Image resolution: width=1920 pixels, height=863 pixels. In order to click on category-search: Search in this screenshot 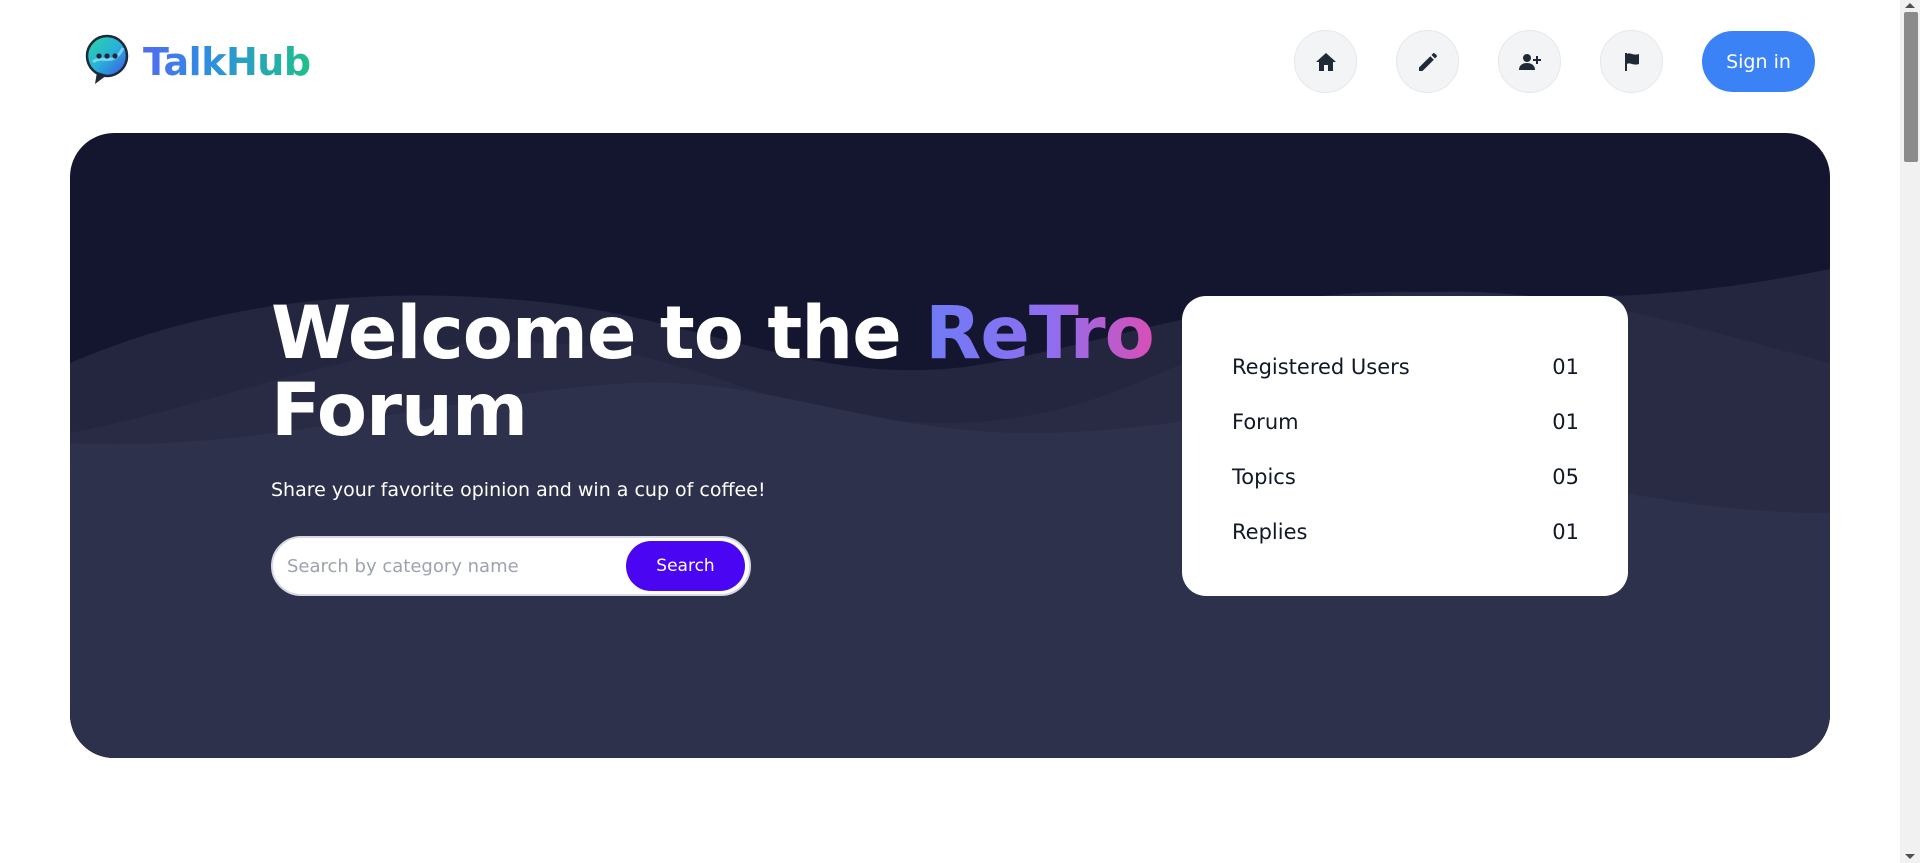, I will do `click(511, 566)`.